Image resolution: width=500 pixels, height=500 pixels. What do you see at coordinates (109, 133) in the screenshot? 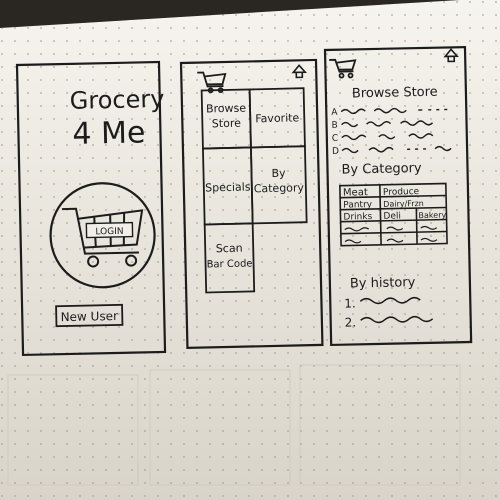
I see `app-title-line2: 4 Me` at bounding box center [109, 133].